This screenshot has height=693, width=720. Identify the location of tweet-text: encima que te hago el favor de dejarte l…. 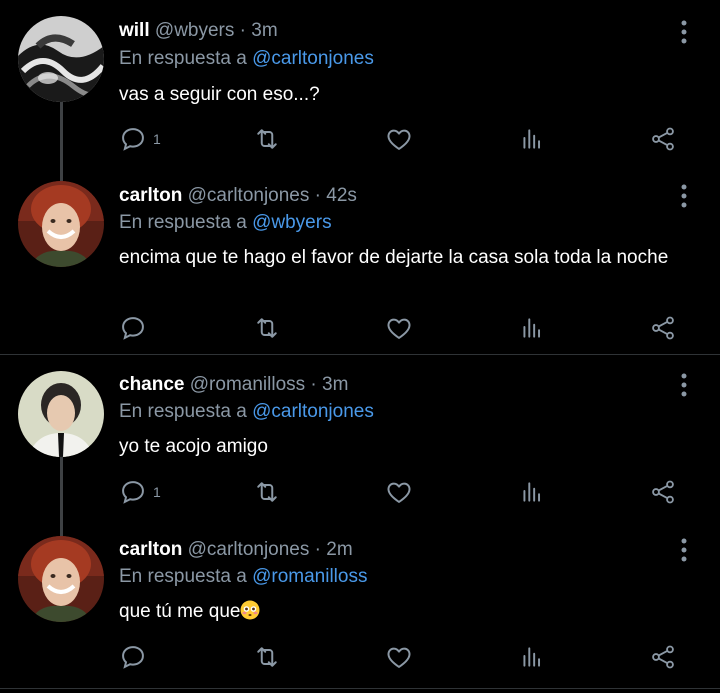
(394, 257).